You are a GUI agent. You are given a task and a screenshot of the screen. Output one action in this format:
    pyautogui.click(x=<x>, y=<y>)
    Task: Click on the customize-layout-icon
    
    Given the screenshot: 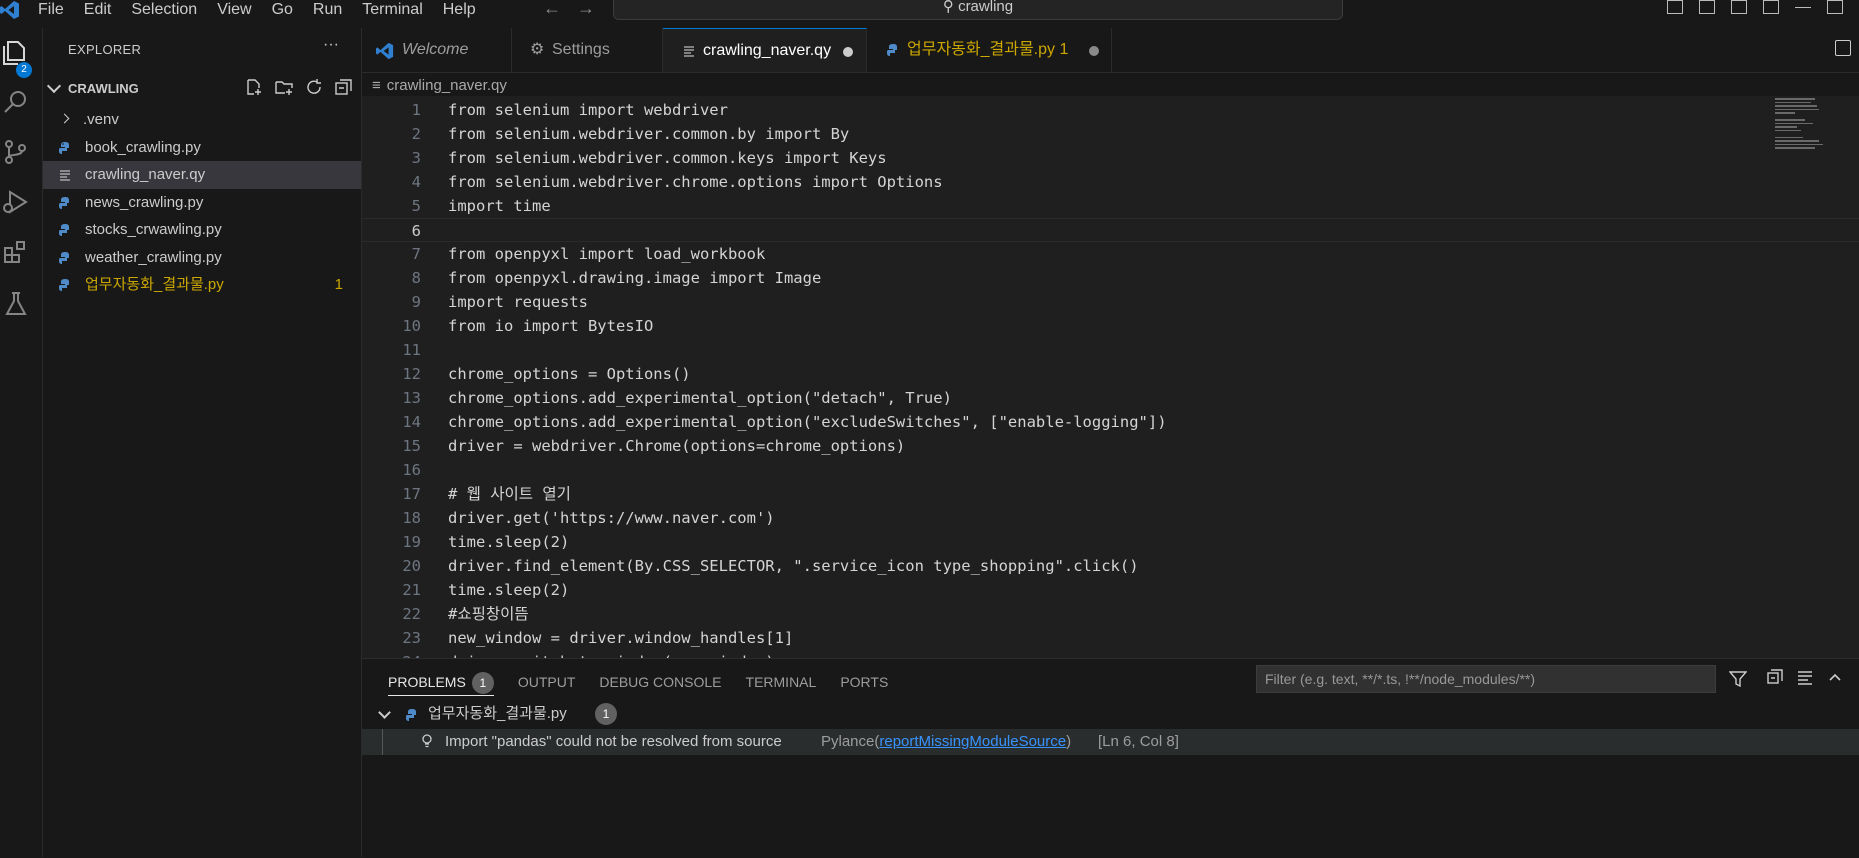 What is the action you would take?
    pyautogui.click(x=1771, y=7)
    